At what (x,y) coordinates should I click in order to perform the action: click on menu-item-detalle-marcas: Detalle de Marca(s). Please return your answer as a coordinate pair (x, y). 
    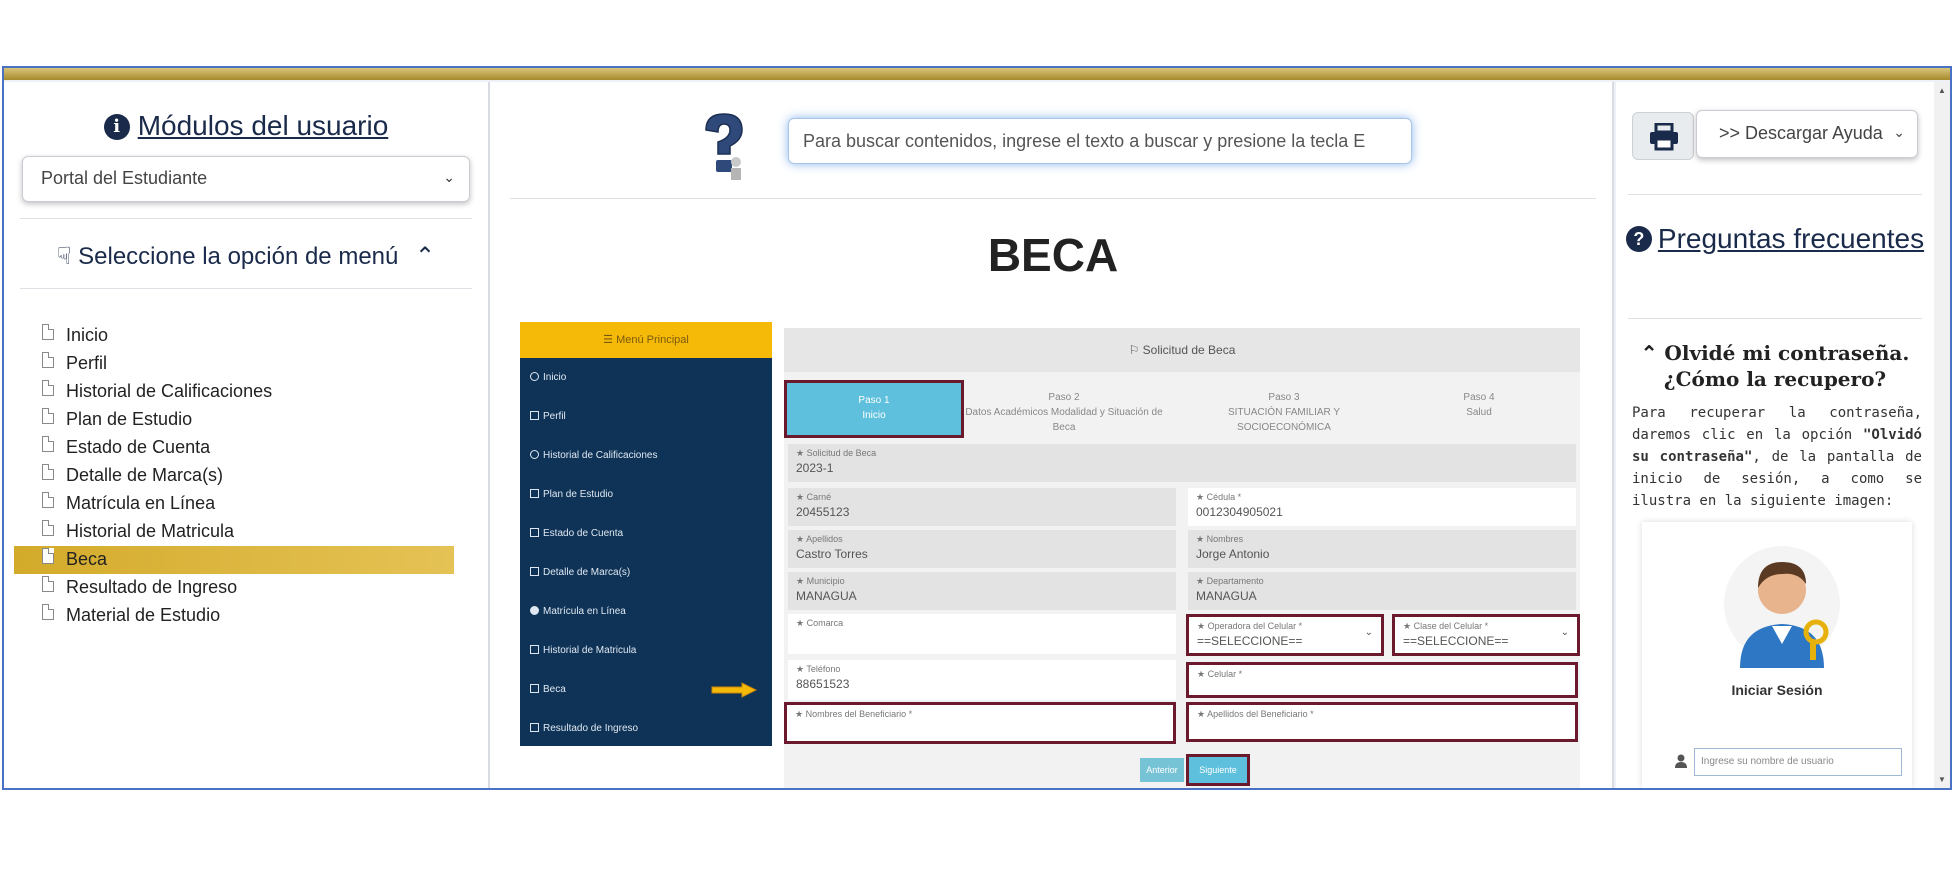
    Looking at the image, I should click on (247, 476).